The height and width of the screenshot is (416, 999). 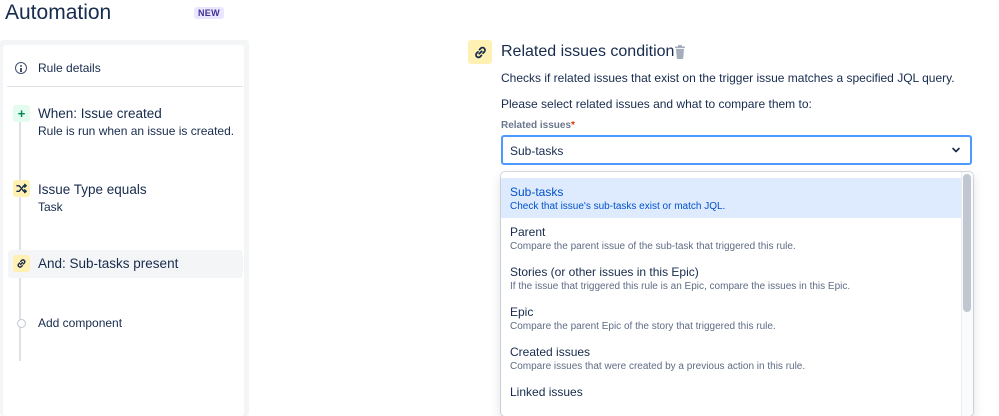 What do you see at coordinates (550, 352) in the screenshot?
I see `option-label: Created issues` at bounding box center [550, 352].